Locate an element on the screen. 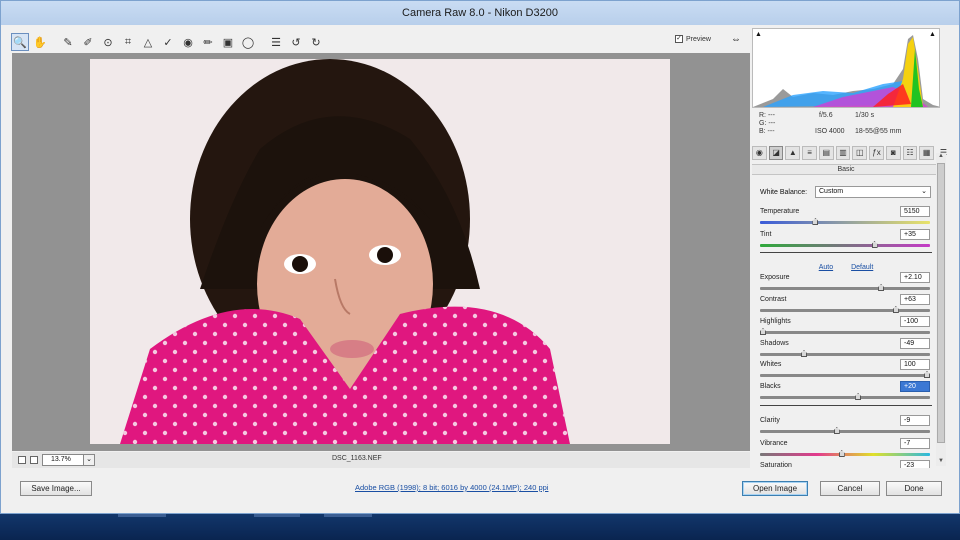 The height and width of the screenshot is (540, 960). tint-slider-track is located at coordinates (845, 245).